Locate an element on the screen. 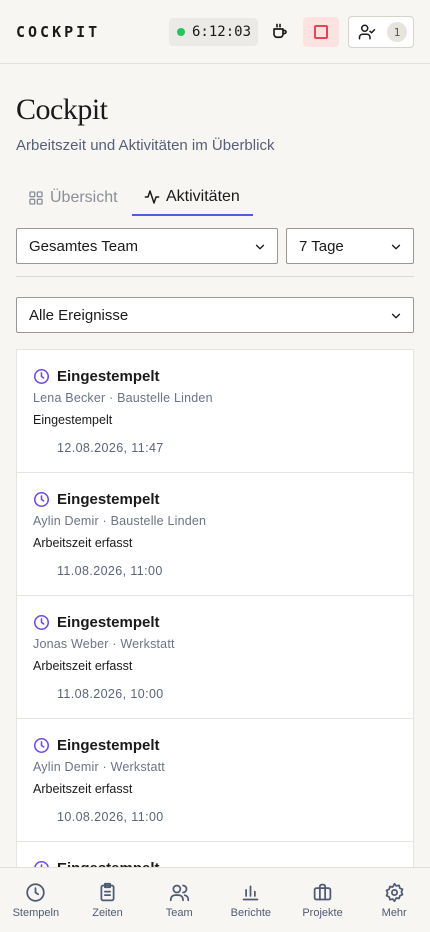 The height and width of the screenshot is (932, 430). tab-activities: Aktivitäten is located at coordinates (192, 198).